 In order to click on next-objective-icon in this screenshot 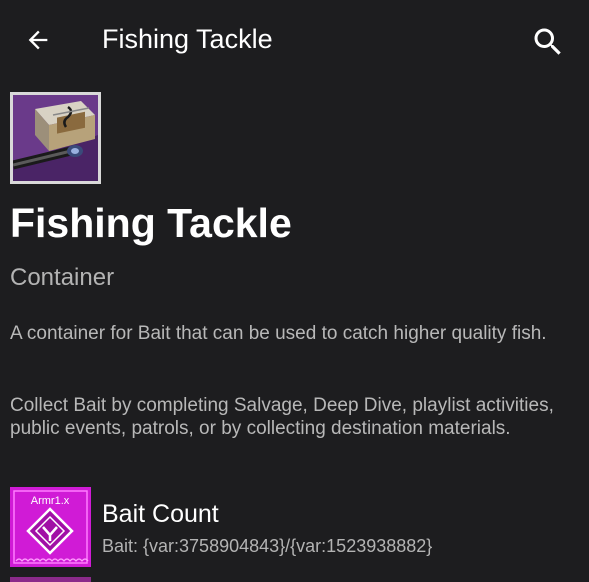, I will do `click(50, 579)`.